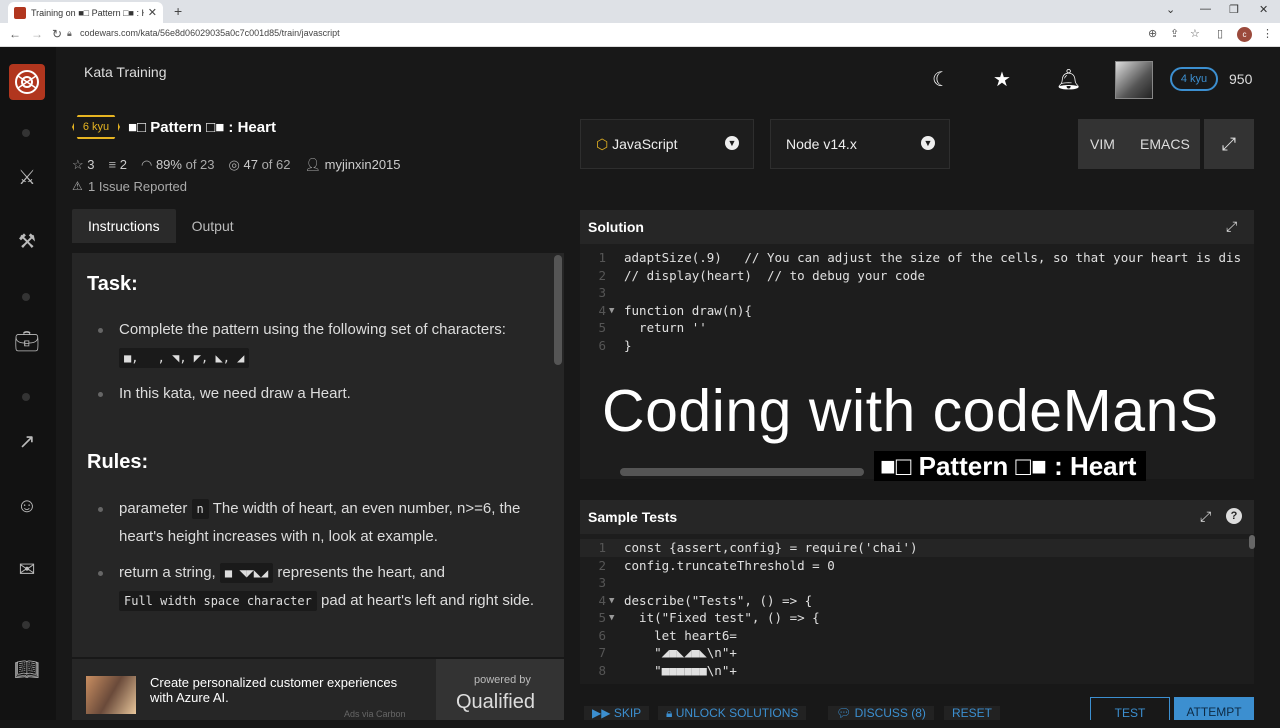 The width and height of the screenshot is (1280, 728). I want to click on solution-header: Solution ⤢, so click(917, 227).